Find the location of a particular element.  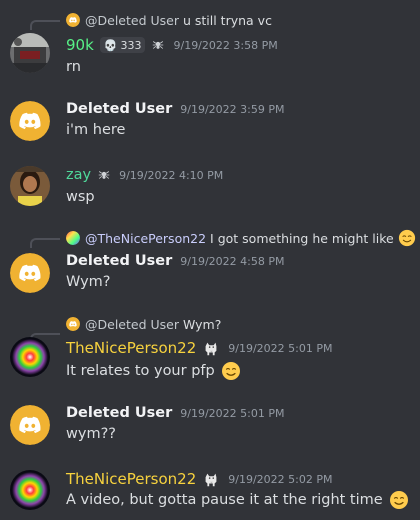

reply-preview: @Deleted User u still tryna vc is located at coordinates (169, 20).